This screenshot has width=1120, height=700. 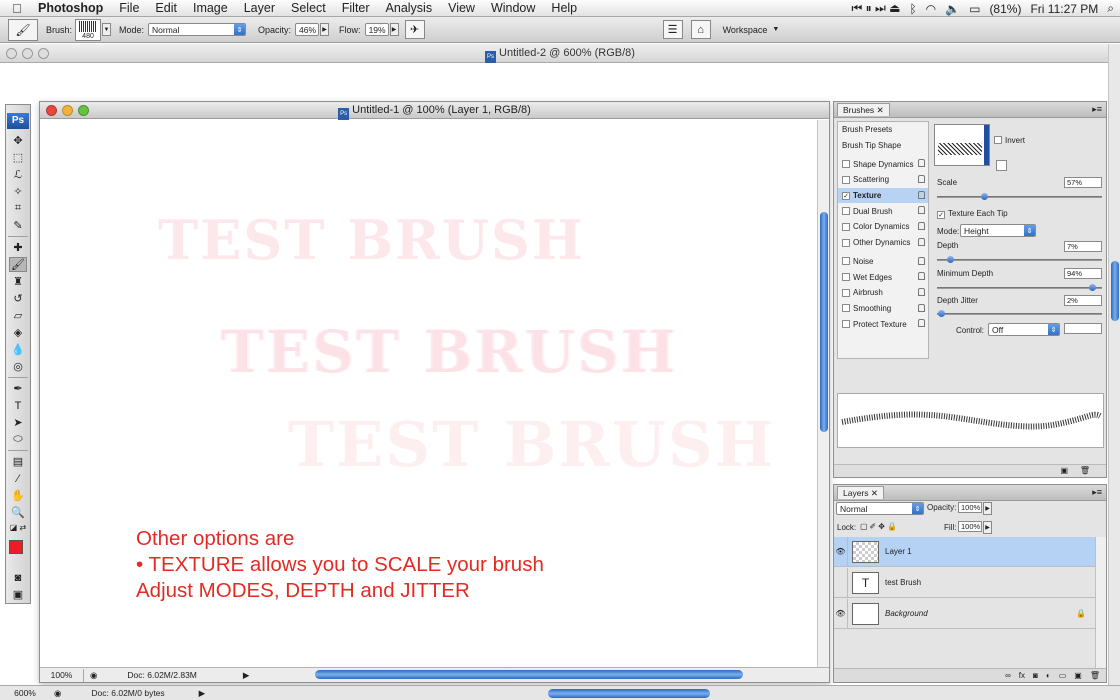 I want to click on dodge-tool-icon: ◎, so click(x=18, y=366).